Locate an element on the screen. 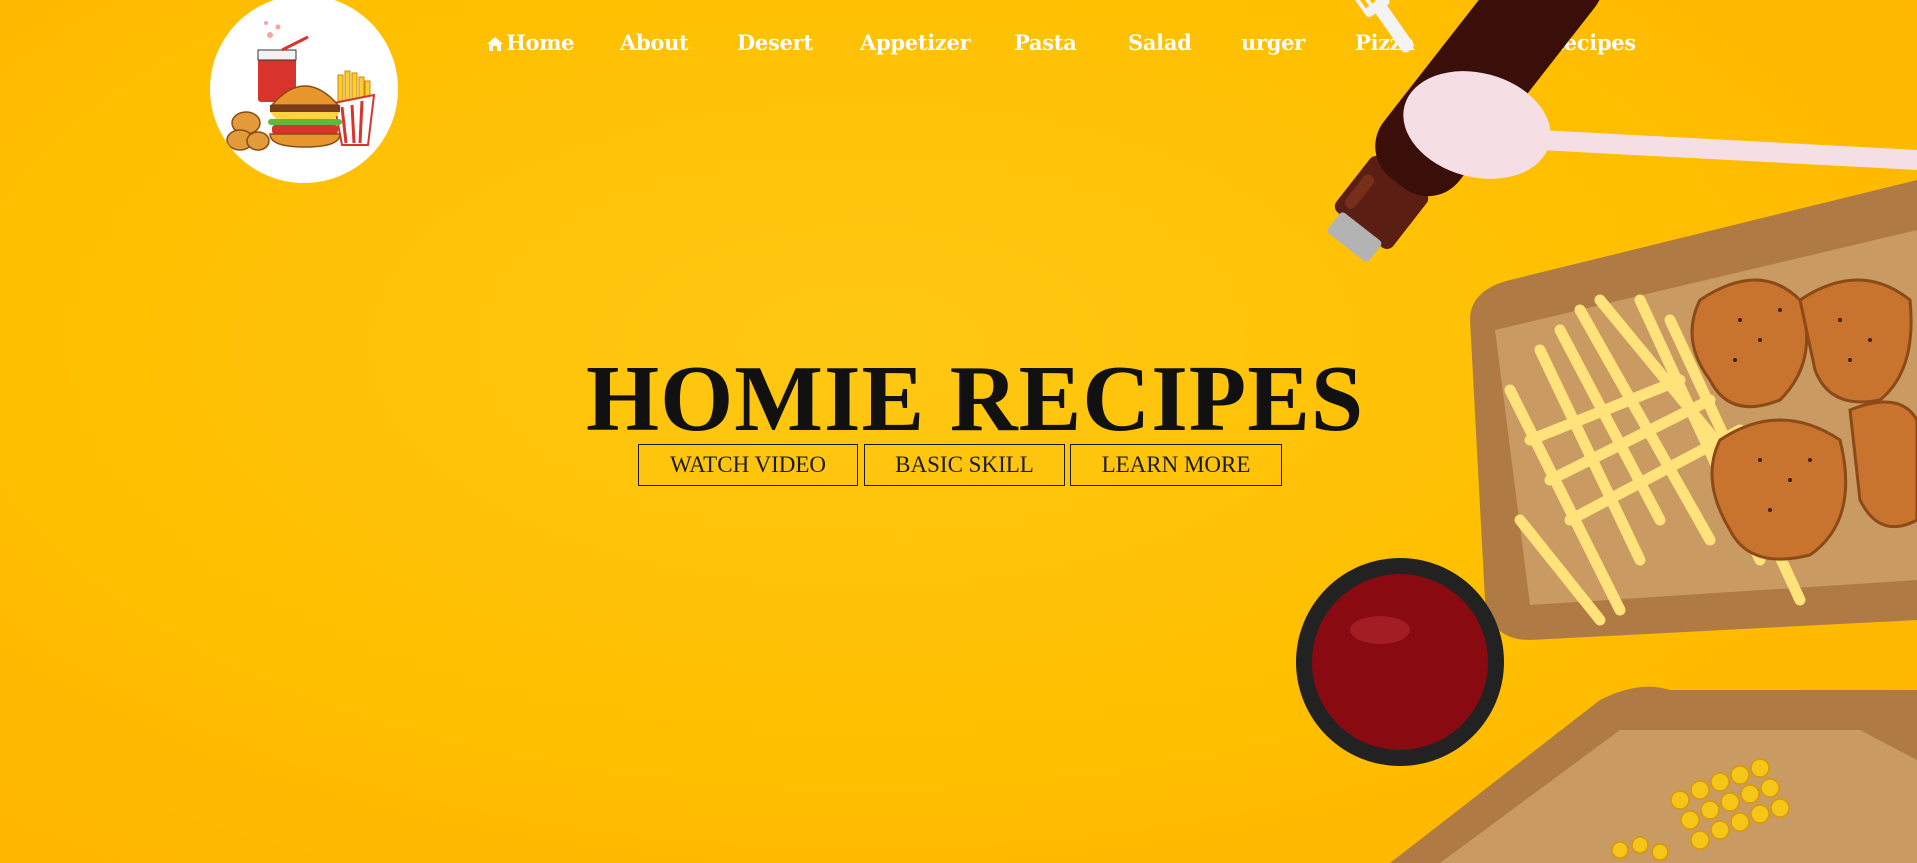  nav-home-label: Home is located at coordinates (540, 42).